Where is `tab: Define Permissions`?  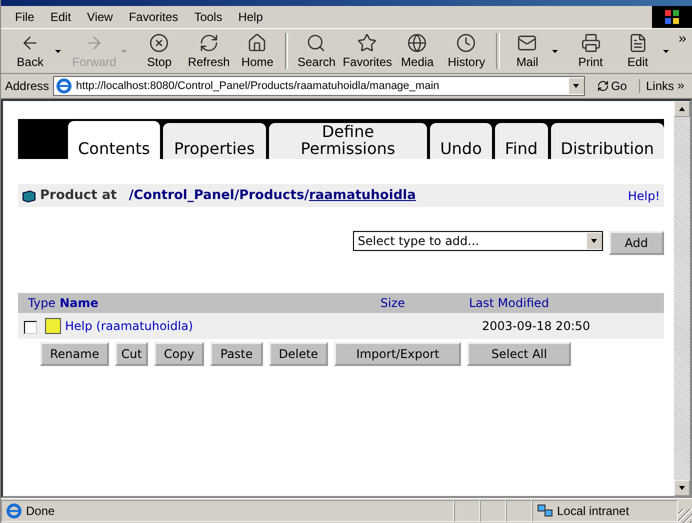 tab: Define Permissions is located at coordinates (348, 141).